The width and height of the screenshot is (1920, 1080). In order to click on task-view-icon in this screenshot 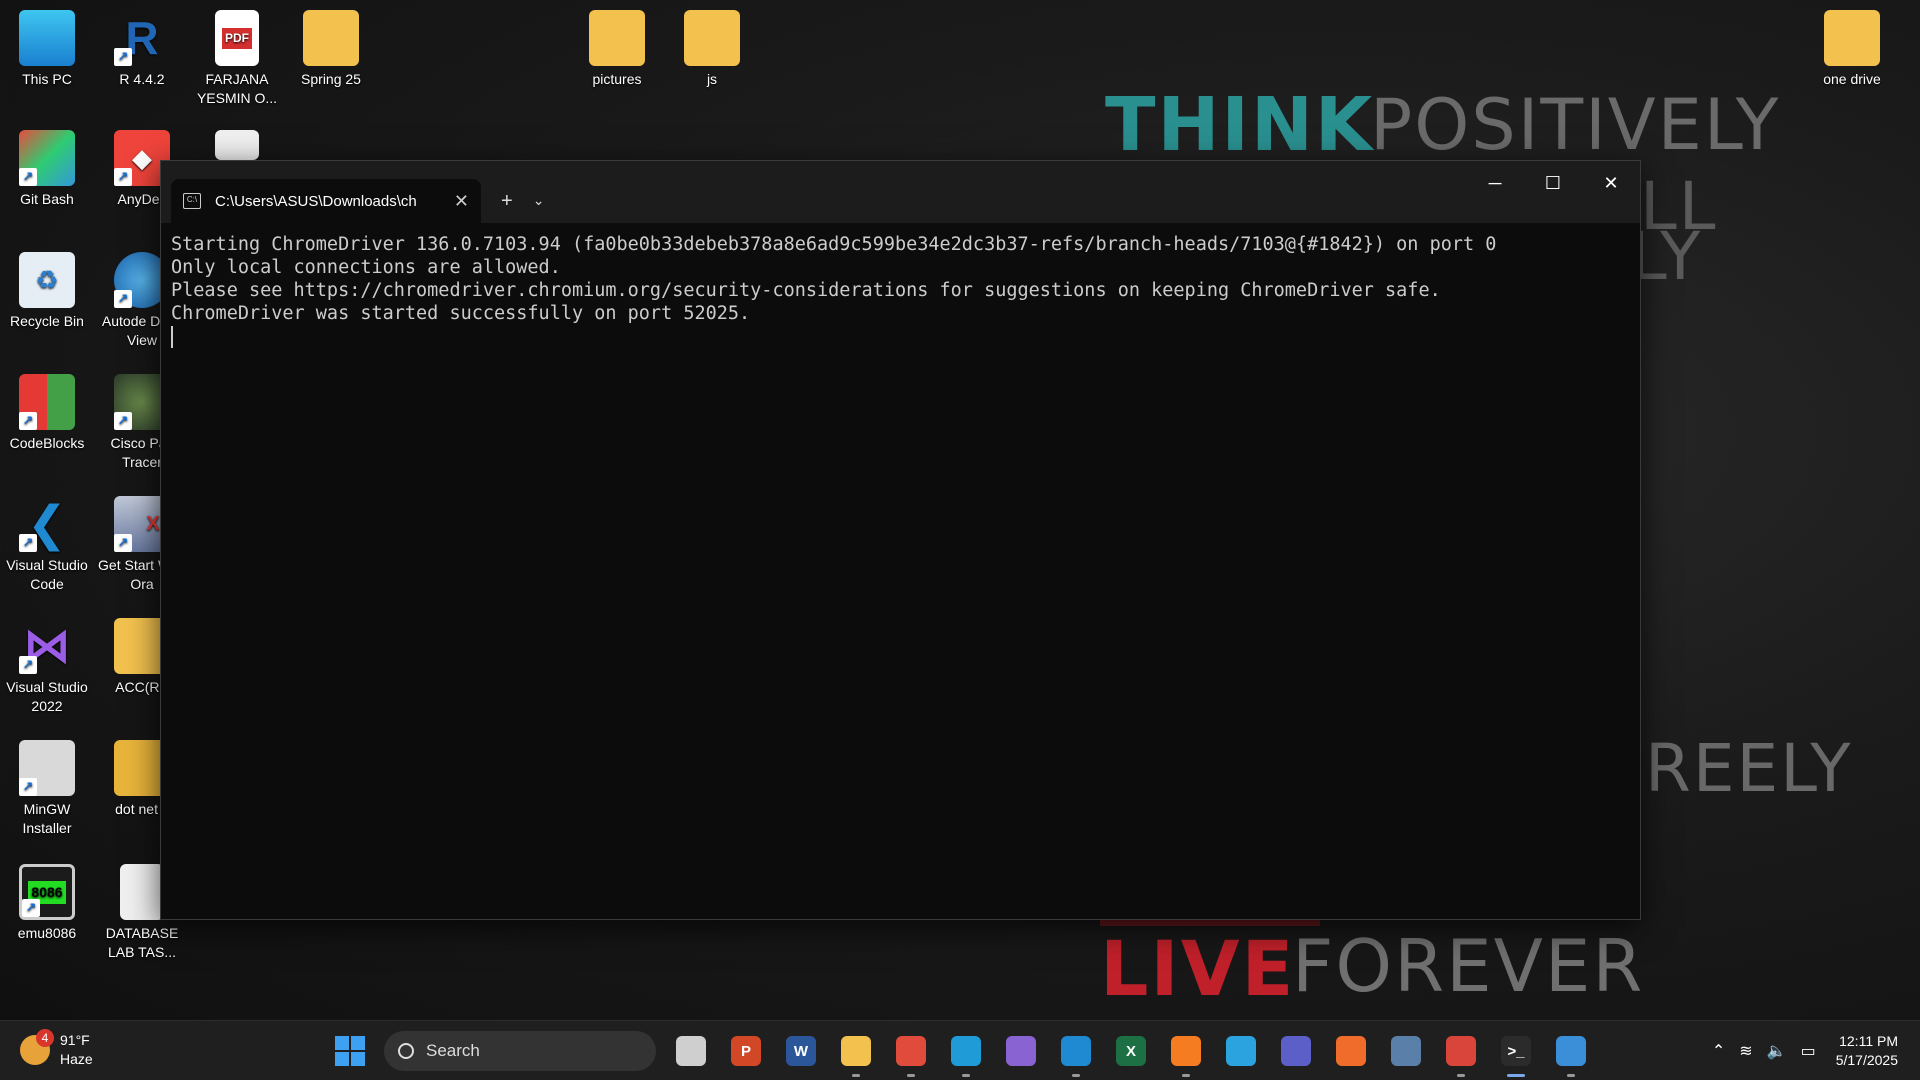, I will do `click(691, 1051)`.